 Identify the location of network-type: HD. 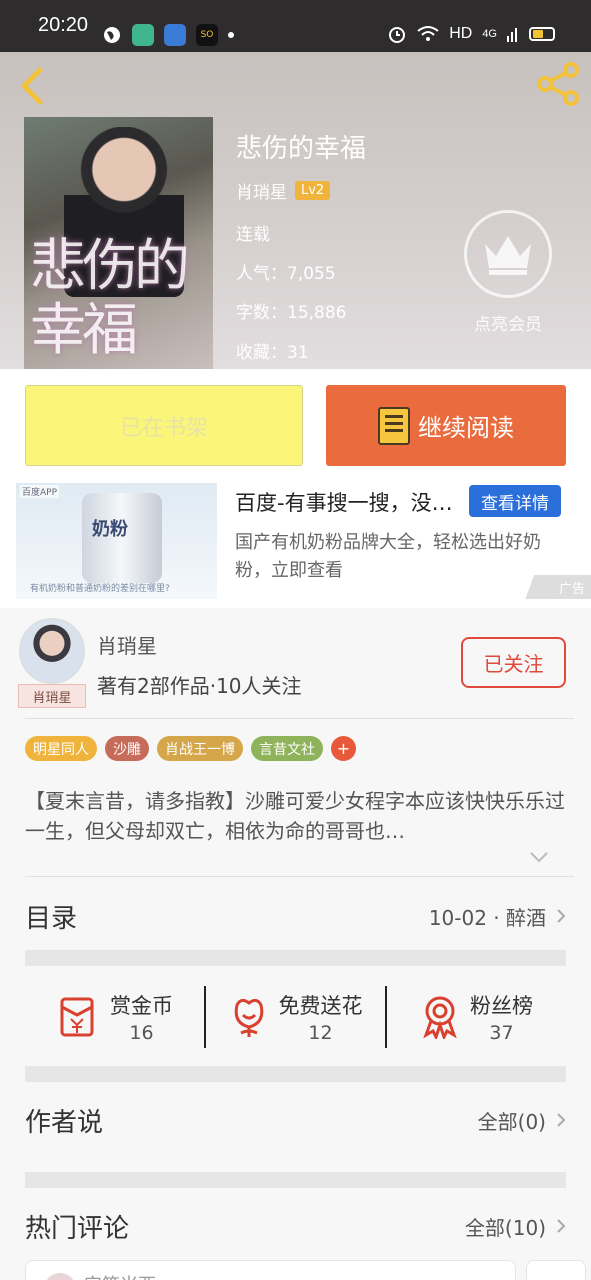
(461, 33).